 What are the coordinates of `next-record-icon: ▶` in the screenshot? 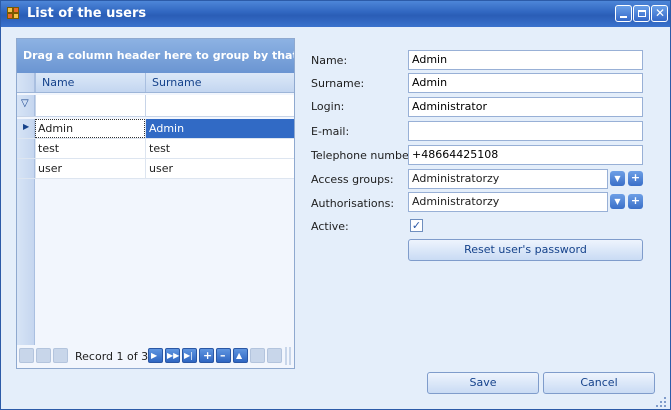 It's located at (155, 355).